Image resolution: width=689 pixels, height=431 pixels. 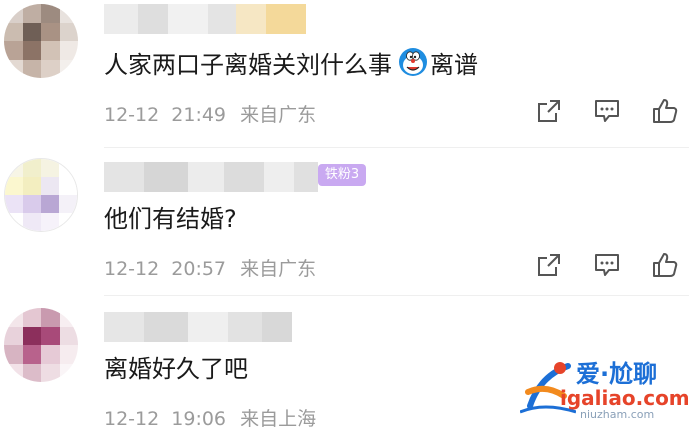 I want to click on comment-time: 20:57, so click(x=199, y=269).